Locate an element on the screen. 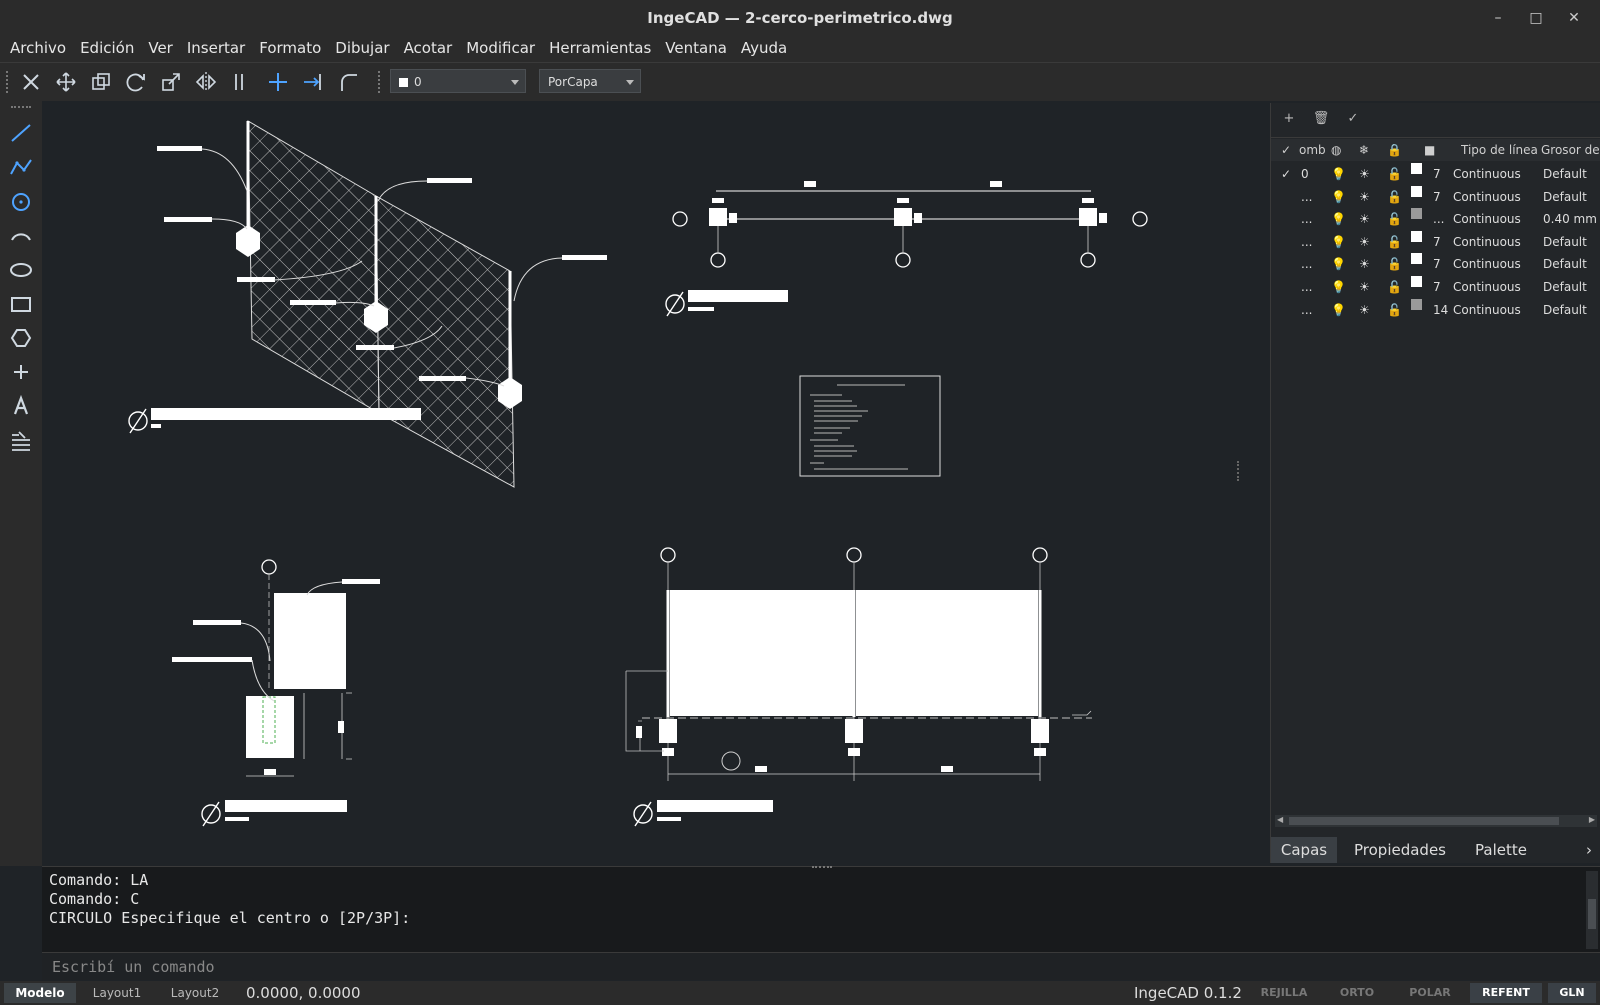 Image resolution: width=1600 pixels, height=1005 pixels. linetype-select: PorCapa is located at coordinates (590, 81).